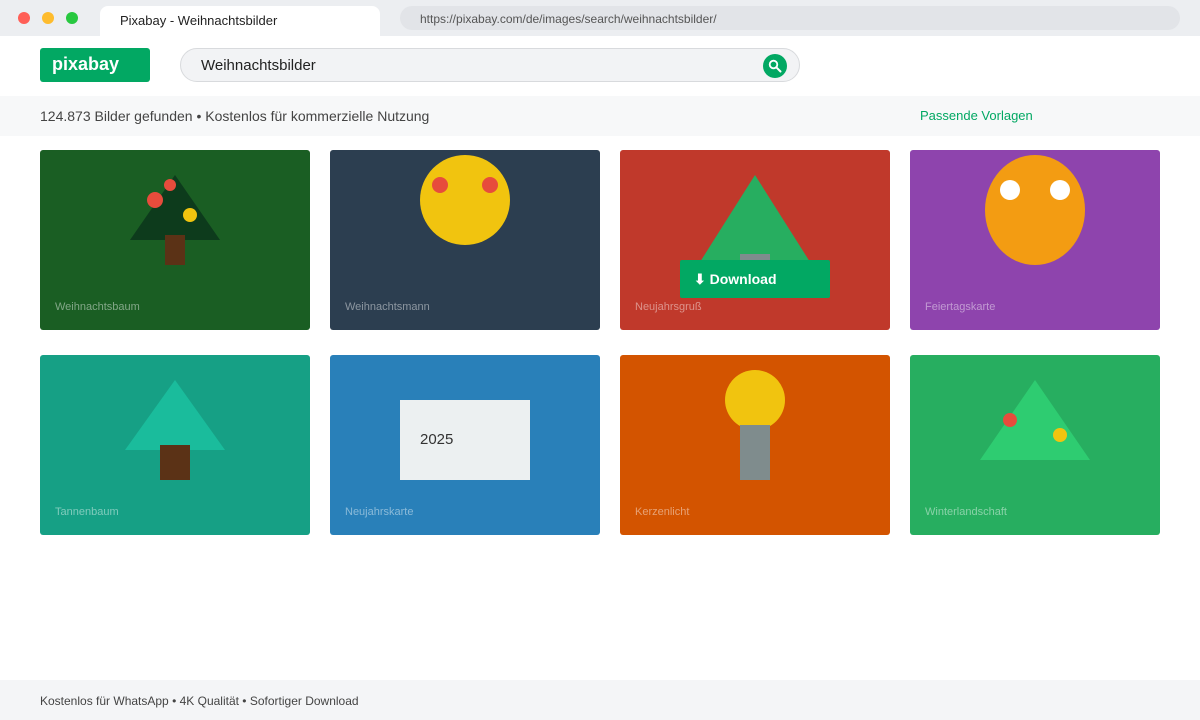  Describe the element at coordinates (755, 279) in the screenshot. I see `download-button: ⬇ Download` at that location.